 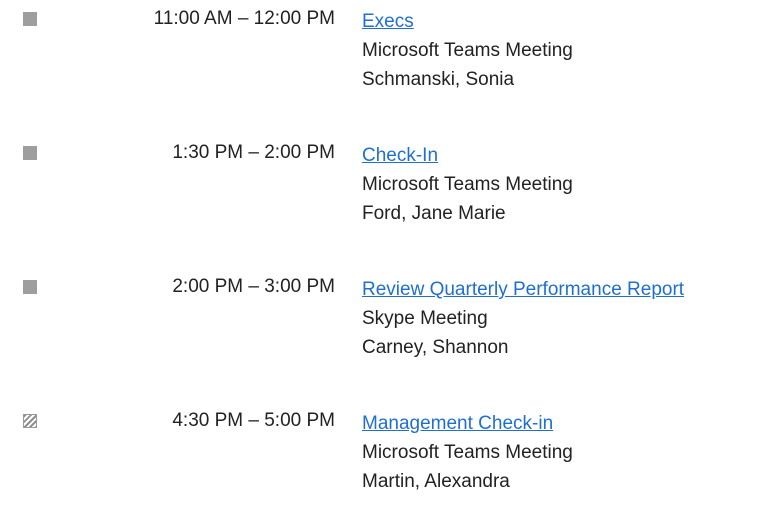 I want to click on event-subject-link: Execs, so click(x=569, y=21).